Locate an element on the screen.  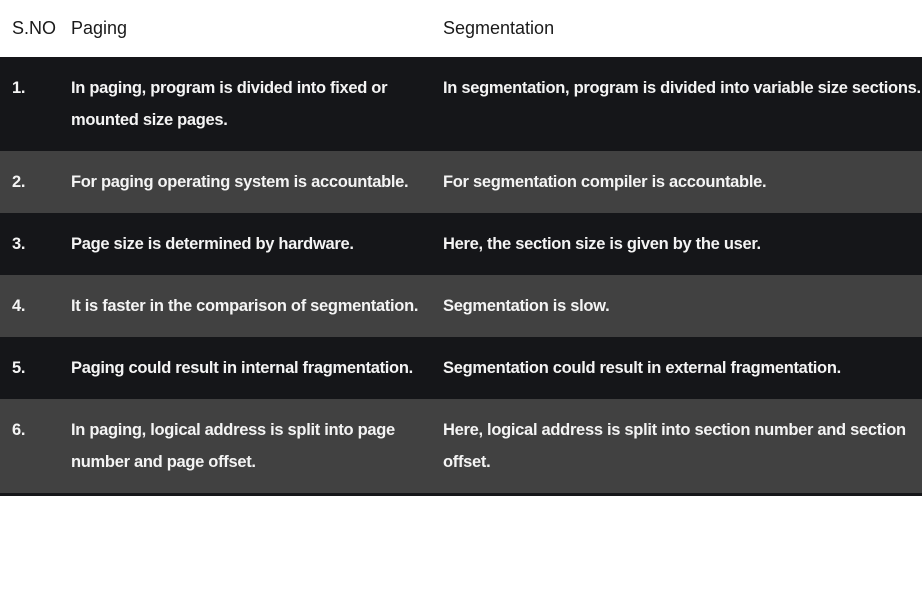
header-paging: Paging is located at coordinates (257, 28).